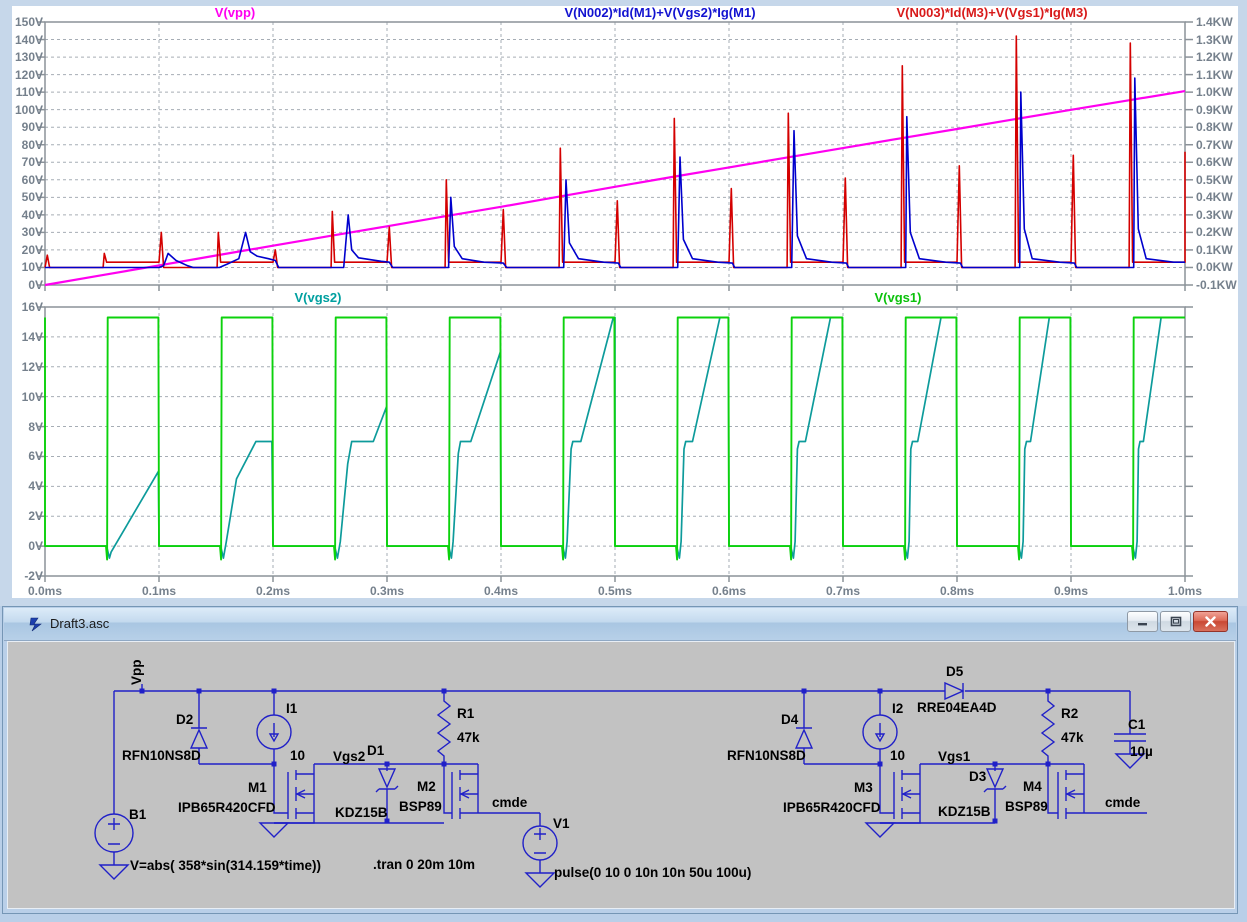  I want to click on component-label: Vpp, so click(136, 673).